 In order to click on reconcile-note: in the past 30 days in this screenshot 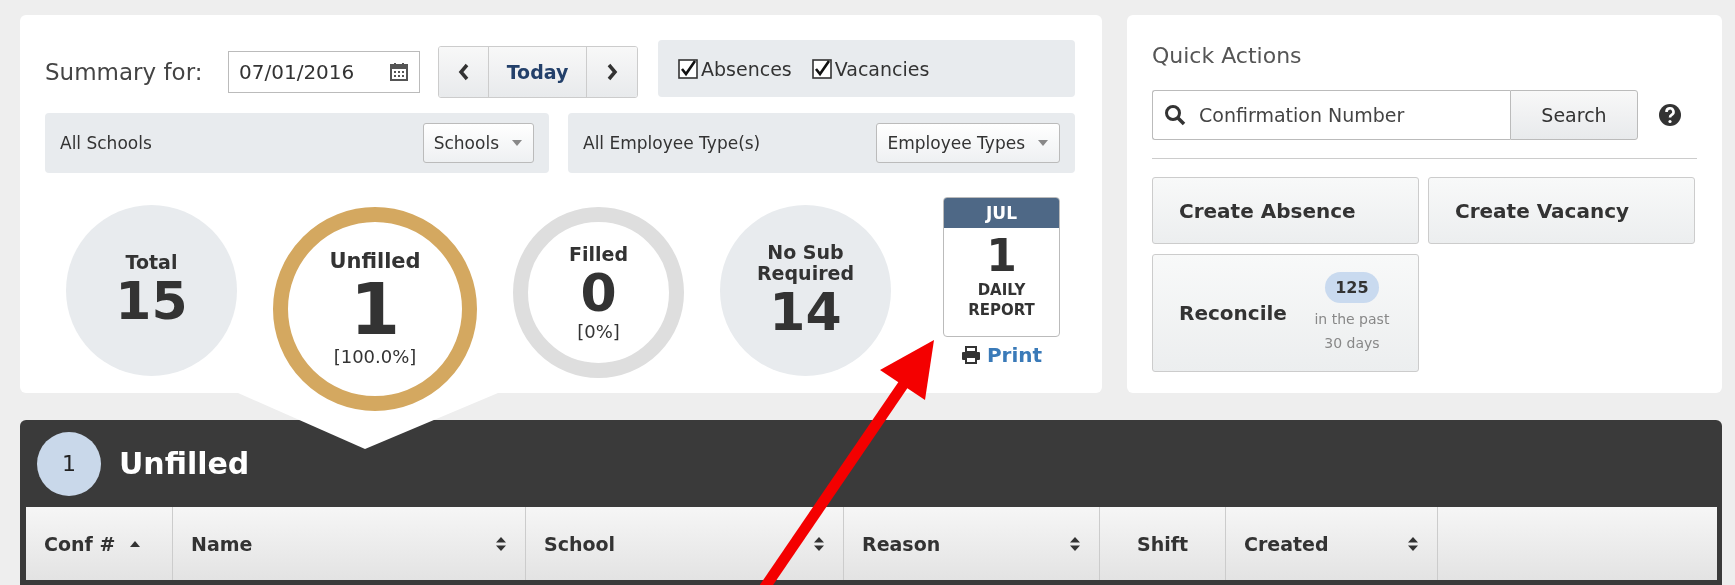, I will do `click(1352, 331)`.